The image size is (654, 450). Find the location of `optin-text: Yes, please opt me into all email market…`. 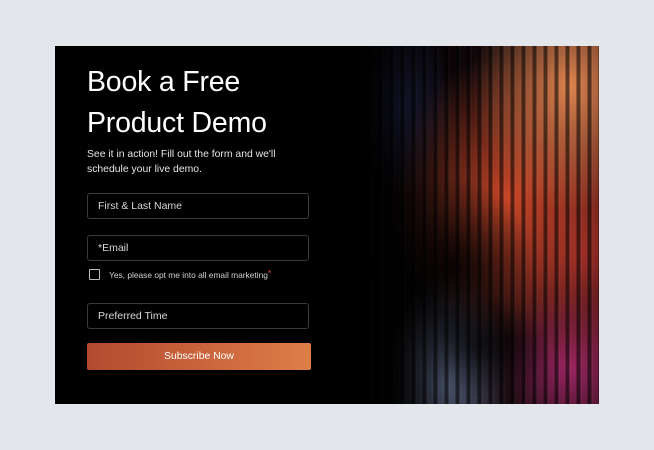

optin-text: Yes, please opt me into all email market… is located at coordinates (188, 274).